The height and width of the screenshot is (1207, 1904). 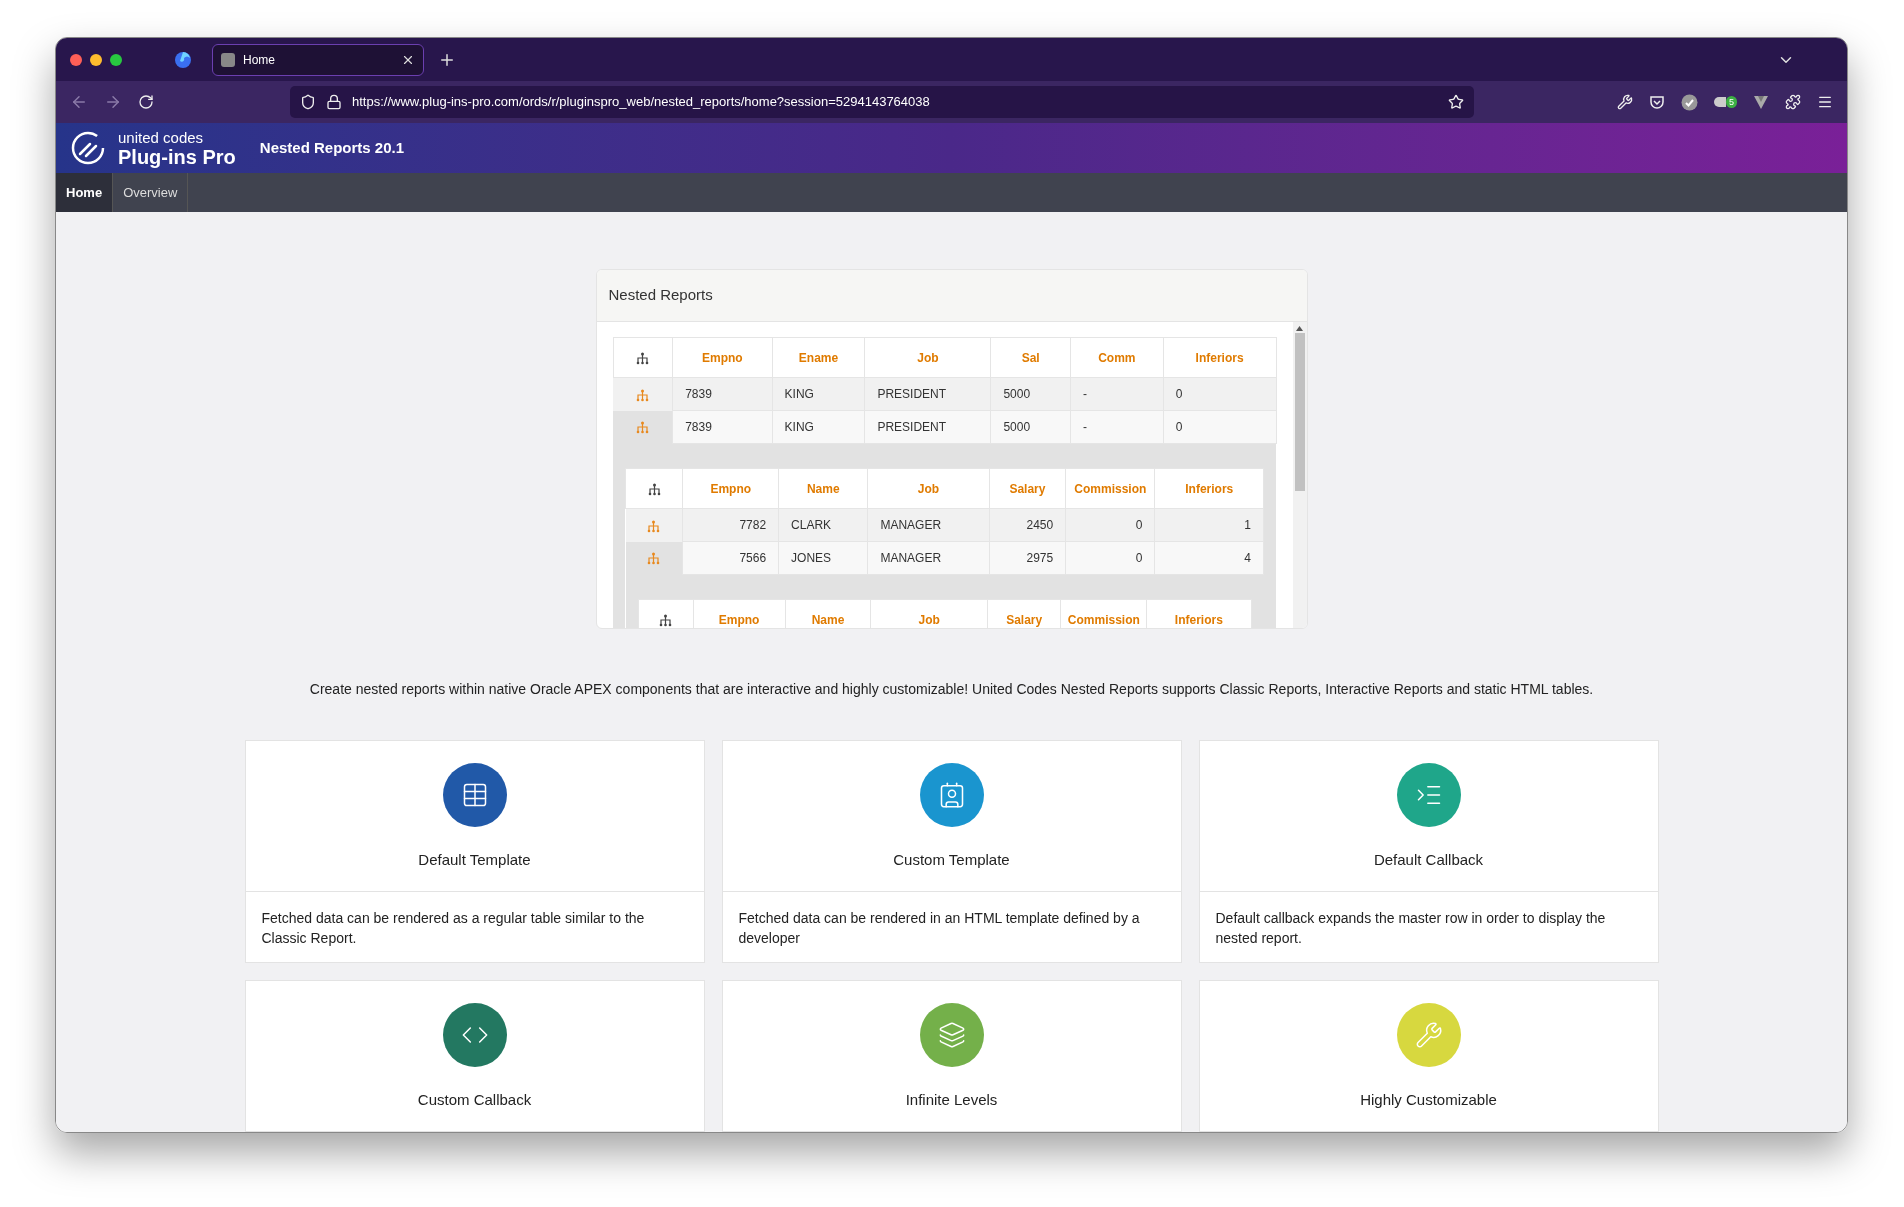 What do you see at coordinates (1299, 475) in the screenshot?
I see `scrollbar` at bounding box center [1299, 475].